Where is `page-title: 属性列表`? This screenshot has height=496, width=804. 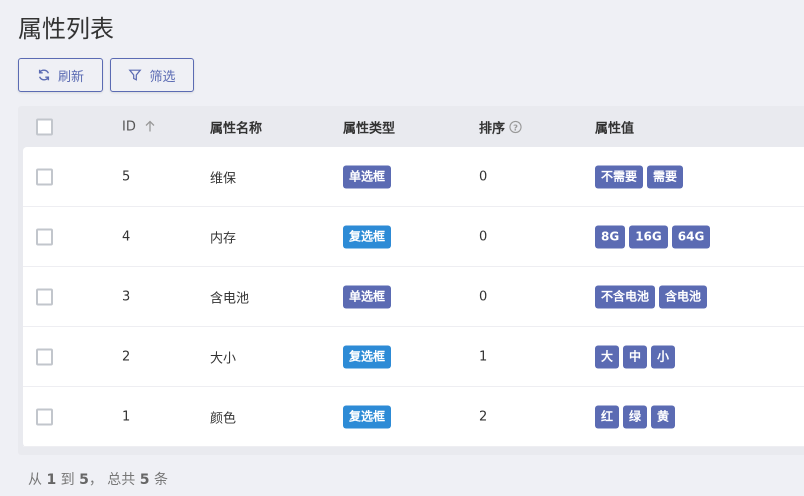 page-title: 属性列表 is located at coordinates (66, 29).